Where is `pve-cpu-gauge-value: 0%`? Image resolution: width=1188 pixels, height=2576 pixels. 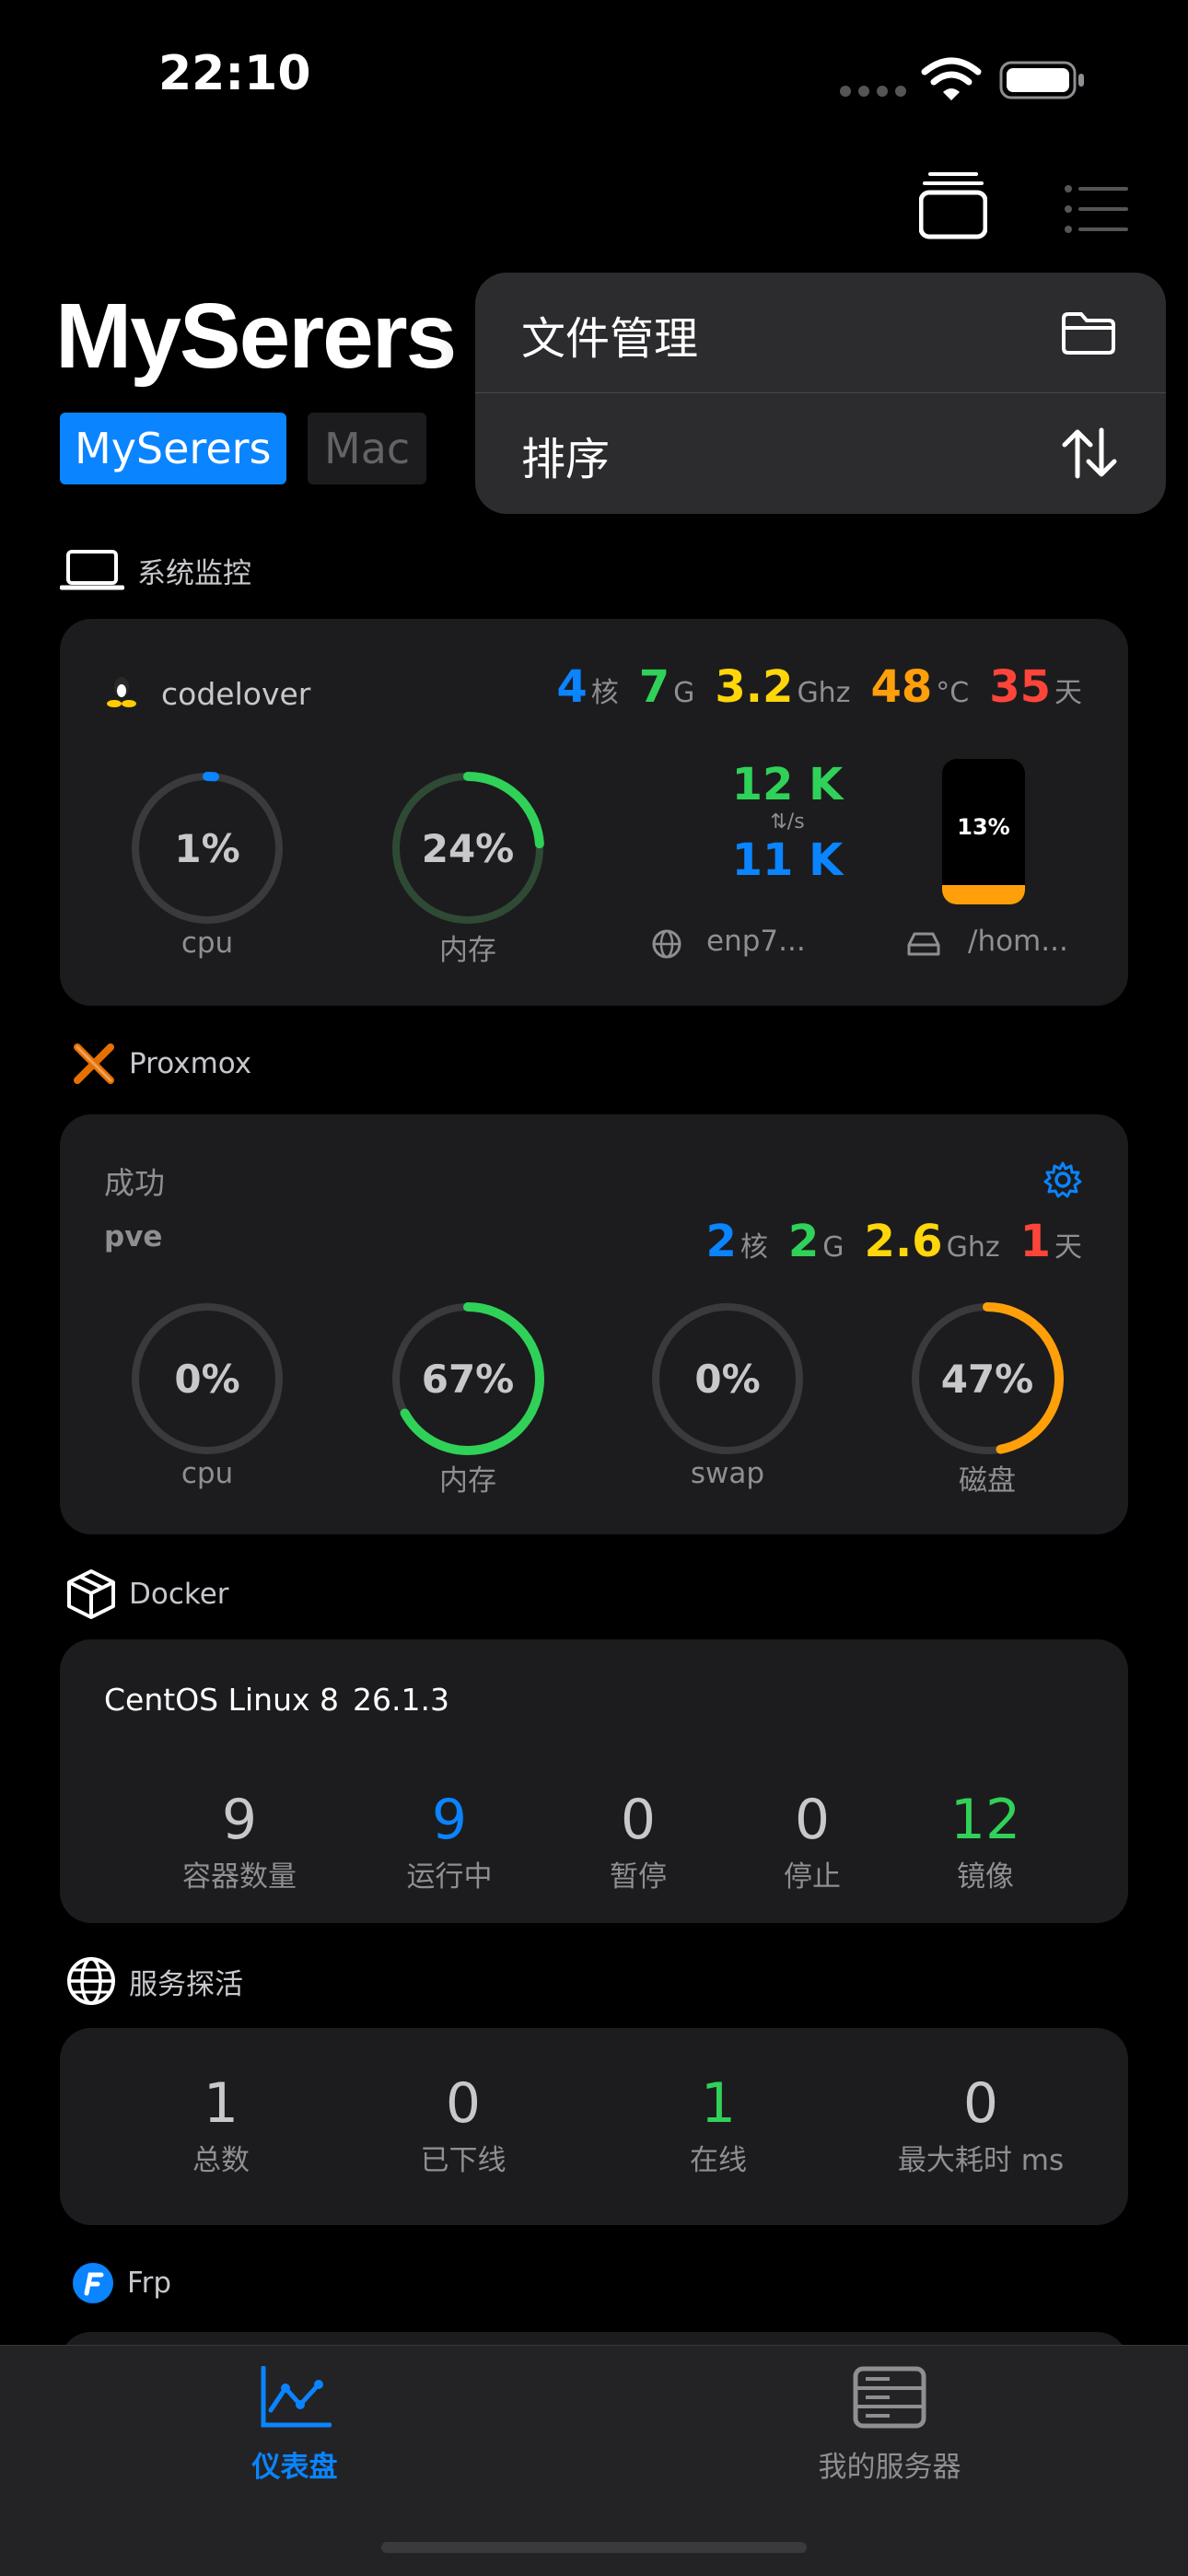 pve-cpu-gauge-value: 0% is located at coordinates (207, 1379).